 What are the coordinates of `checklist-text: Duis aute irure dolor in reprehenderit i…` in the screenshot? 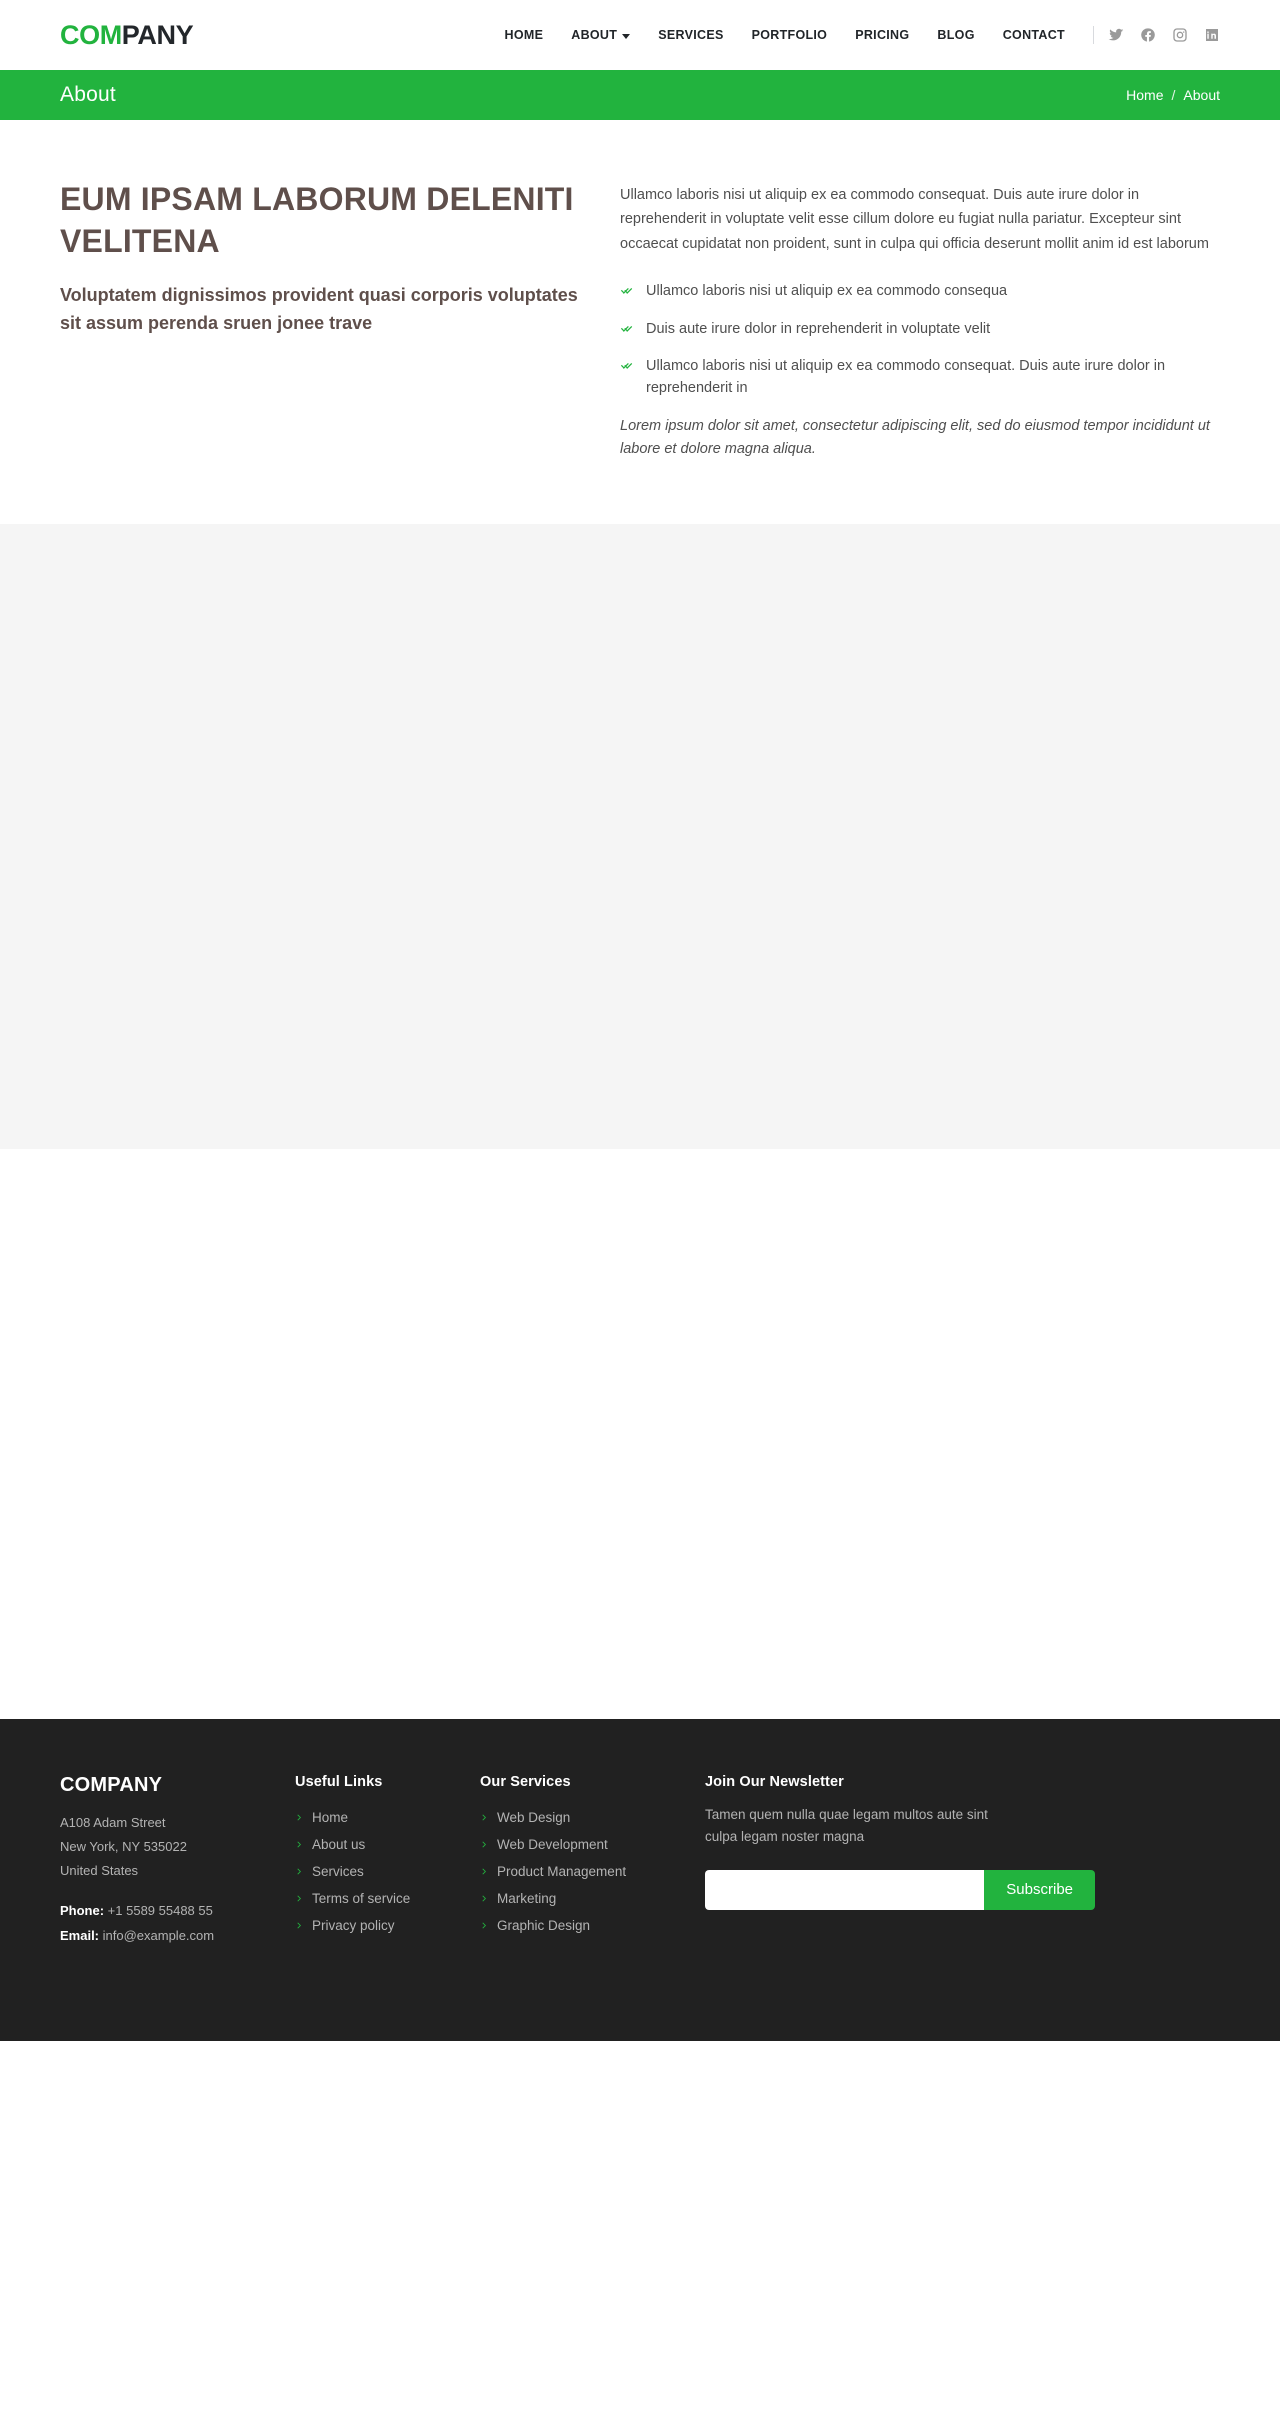 It's located at (818, 328).